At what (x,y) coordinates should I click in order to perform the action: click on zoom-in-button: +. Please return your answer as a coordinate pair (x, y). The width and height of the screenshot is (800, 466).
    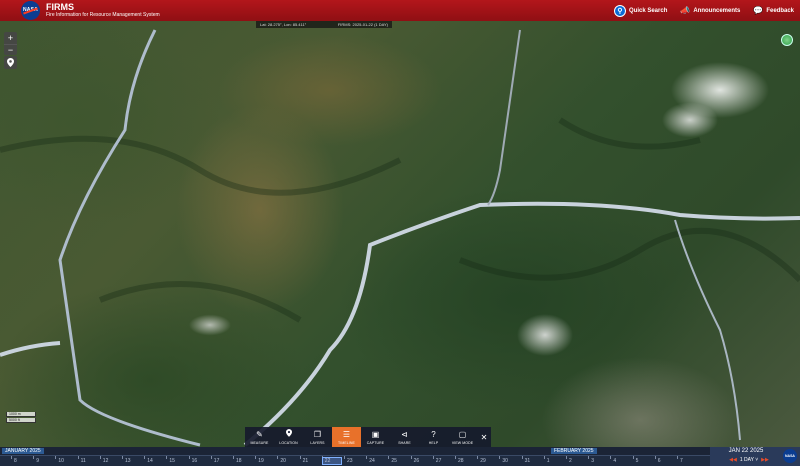
    Looking at the image, I should click on (10, 38).